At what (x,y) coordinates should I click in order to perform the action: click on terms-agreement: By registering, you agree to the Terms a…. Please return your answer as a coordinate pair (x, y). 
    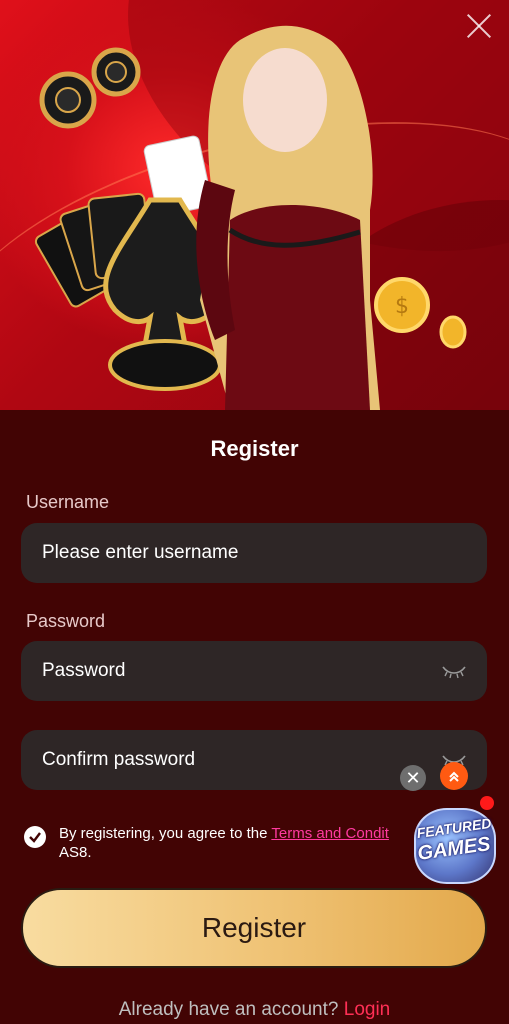
    Looking at the image, I should click on (244, 843).